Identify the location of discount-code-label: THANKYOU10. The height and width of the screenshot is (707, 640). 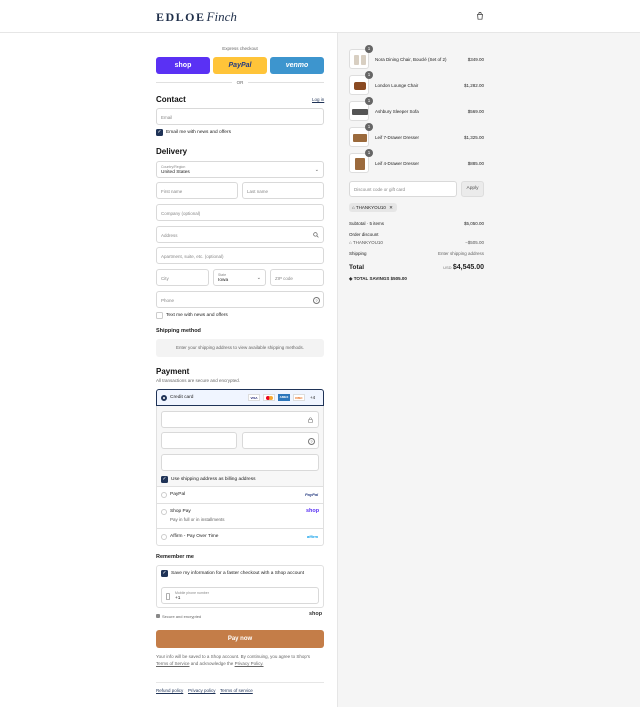
(367, 242).